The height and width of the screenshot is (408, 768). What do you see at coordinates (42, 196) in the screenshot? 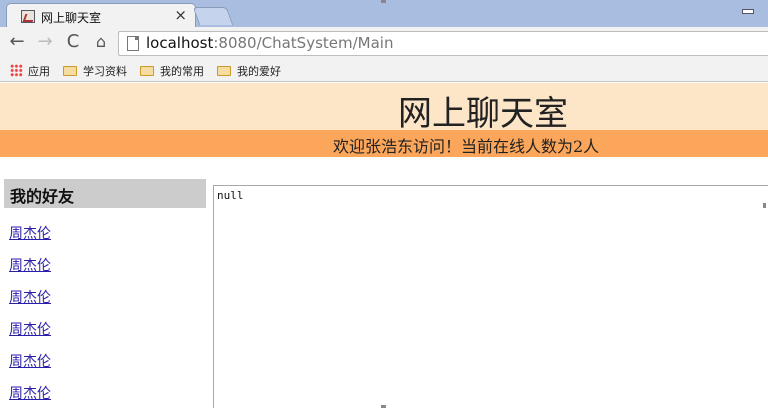
I see `friends-heading: 我的好友` at bounding box center [42, 196].